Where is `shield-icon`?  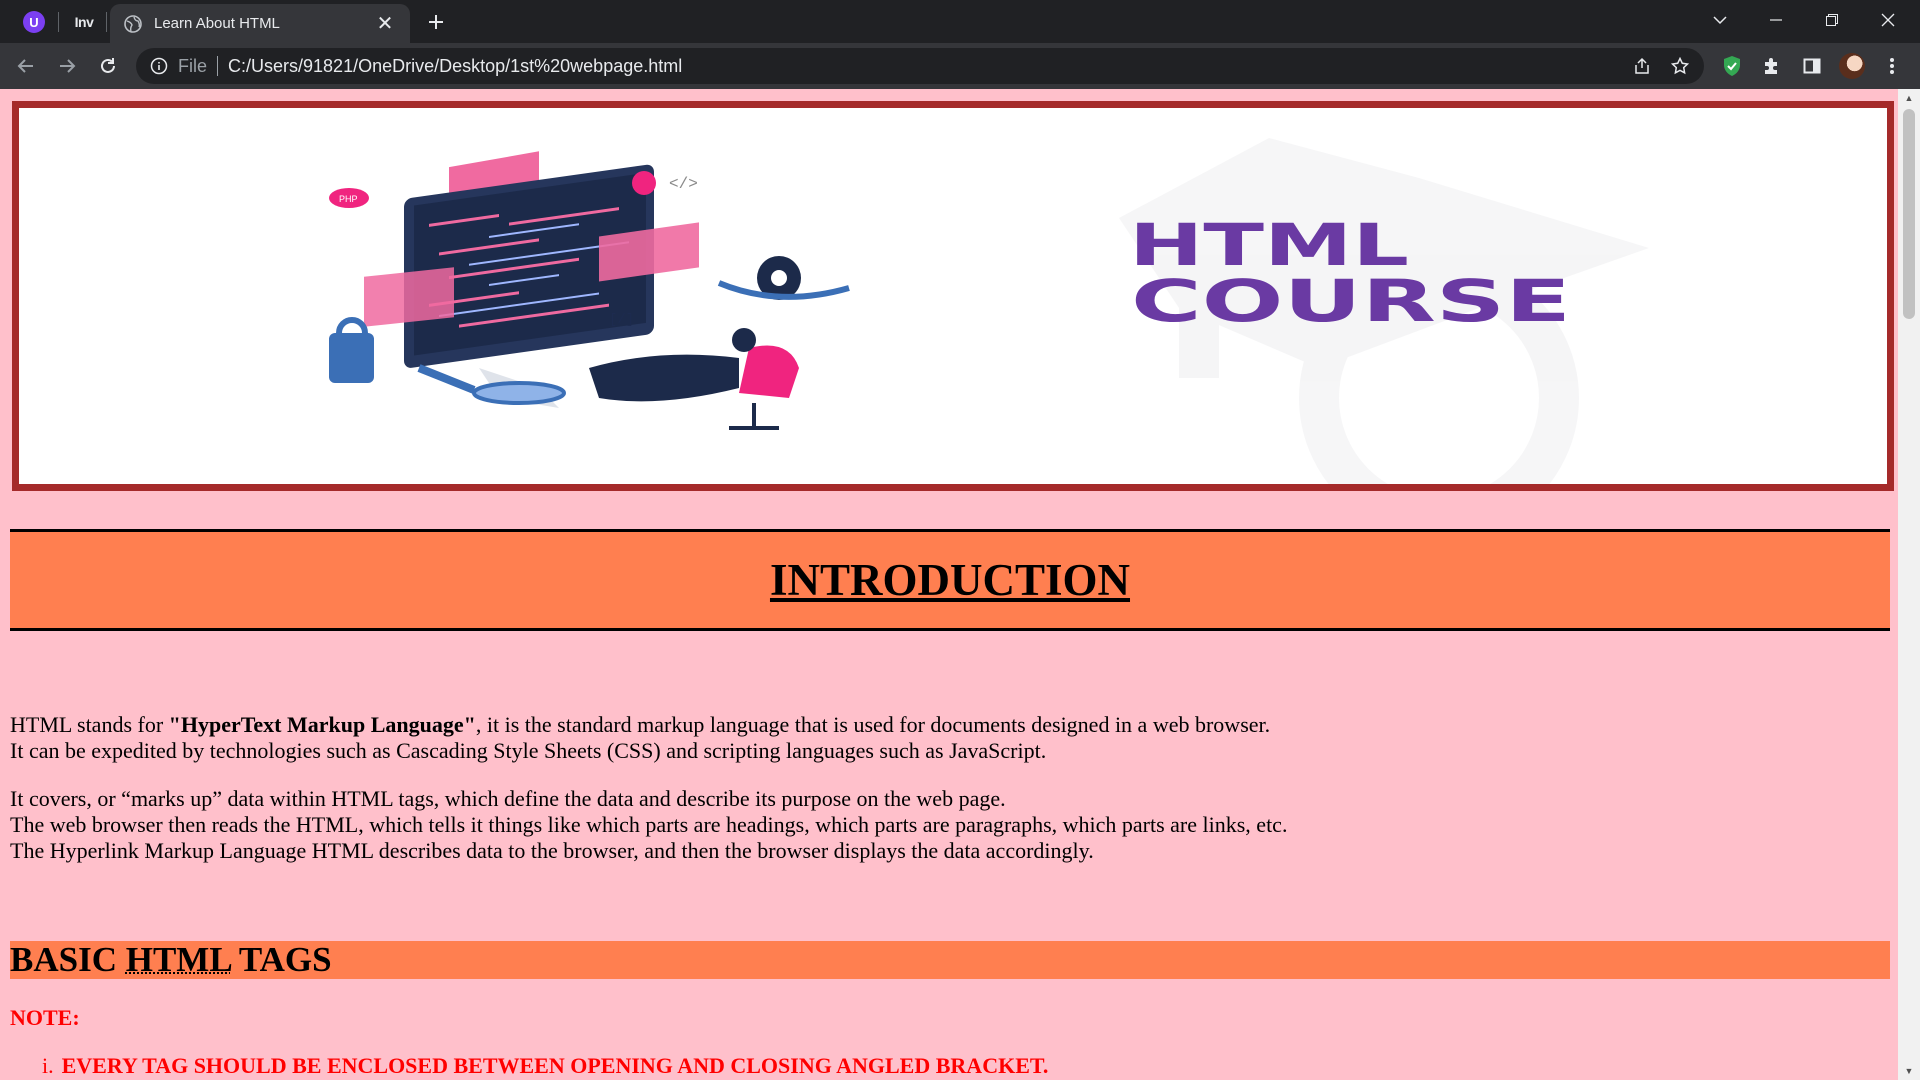
shield-icon is located at coordinates (1732, 66).